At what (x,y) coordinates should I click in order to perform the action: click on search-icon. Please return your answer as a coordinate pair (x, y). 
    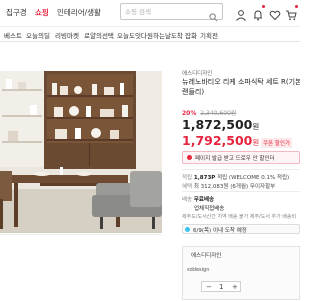
    Looking at the image, I should click on (213, 16).